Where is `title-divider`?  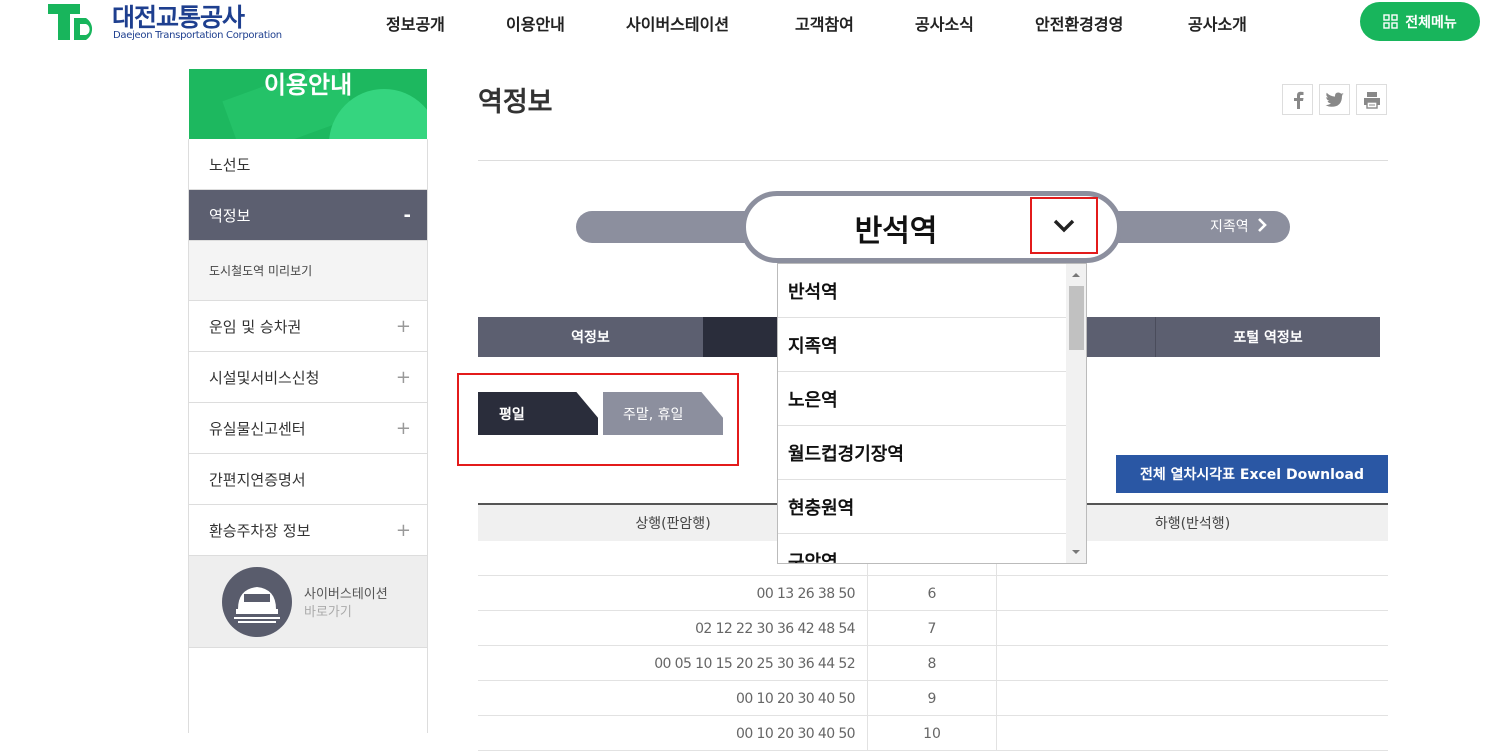 title-divider is located at coordinates (933, 160).